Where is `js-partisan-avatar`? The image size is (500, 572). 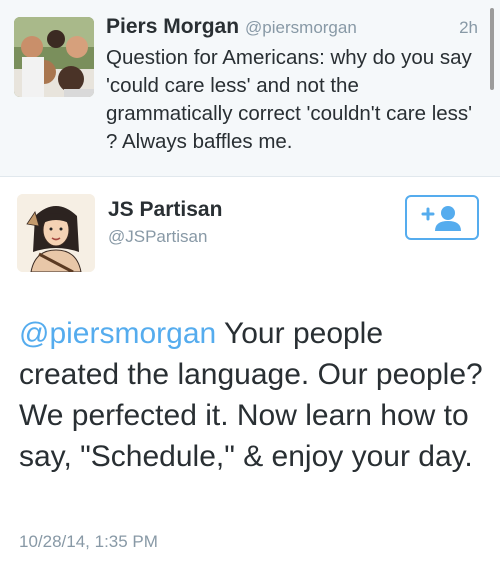 js-partisan-avatar is located at coordinates (56, 233).